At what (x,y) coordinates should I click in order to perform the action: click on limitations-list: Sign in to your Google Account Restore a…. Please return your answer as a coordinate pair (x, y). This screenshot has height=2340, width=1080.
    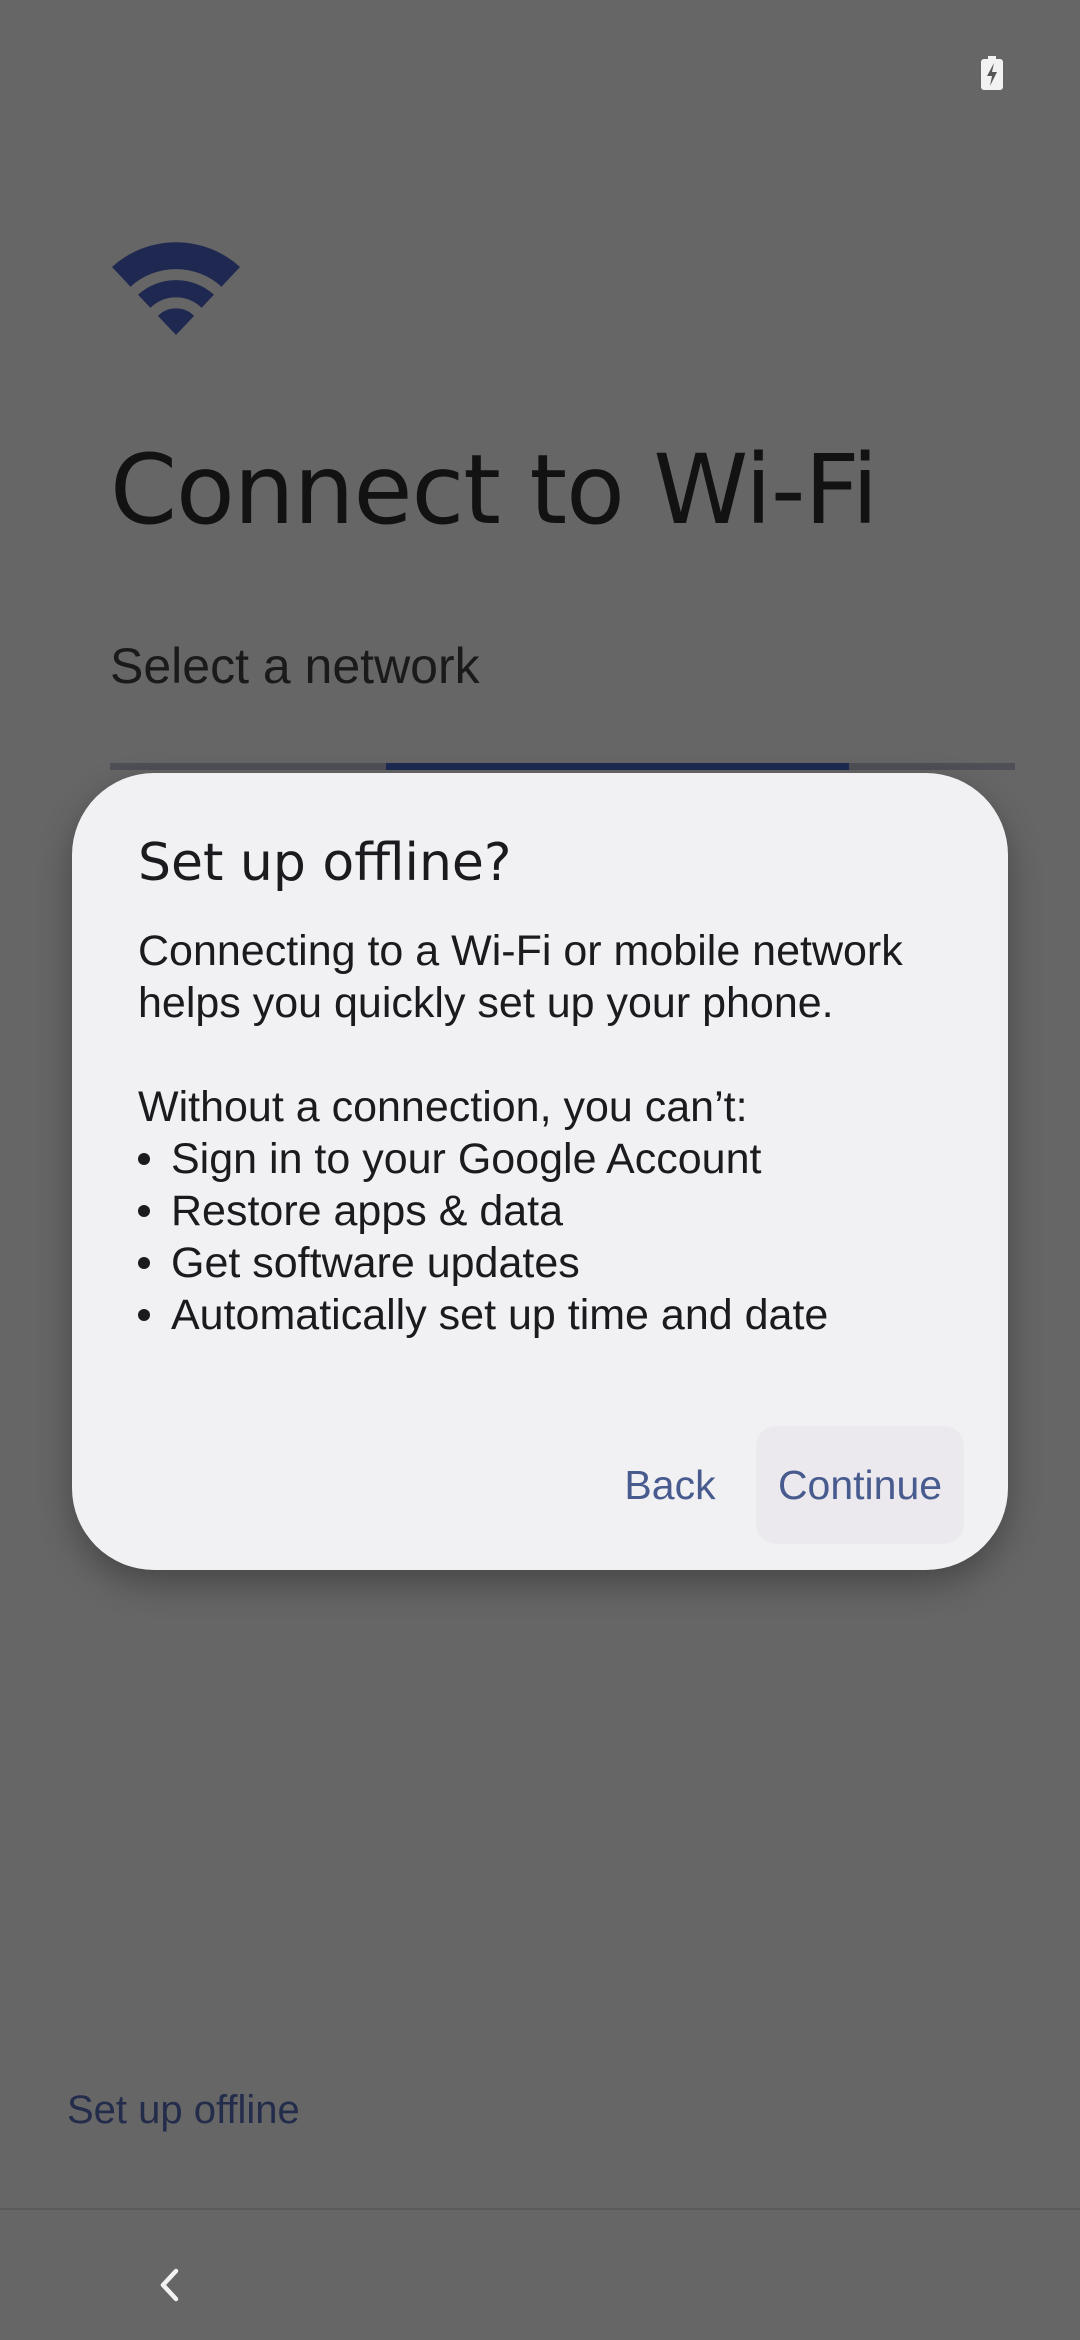
    Looking at the image, I should click on (553, 1237).